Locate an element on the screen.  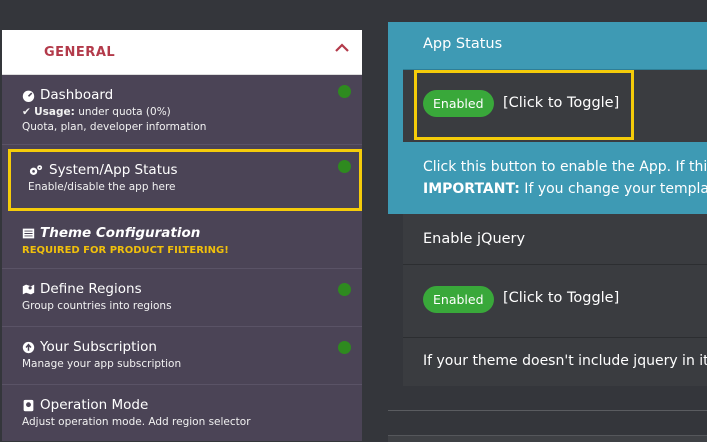
sidebar-item-label: Define Regions is located at coordinates (91, 289).